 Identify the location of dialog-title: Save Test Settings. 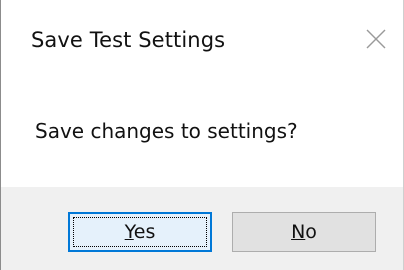
(128, 40).